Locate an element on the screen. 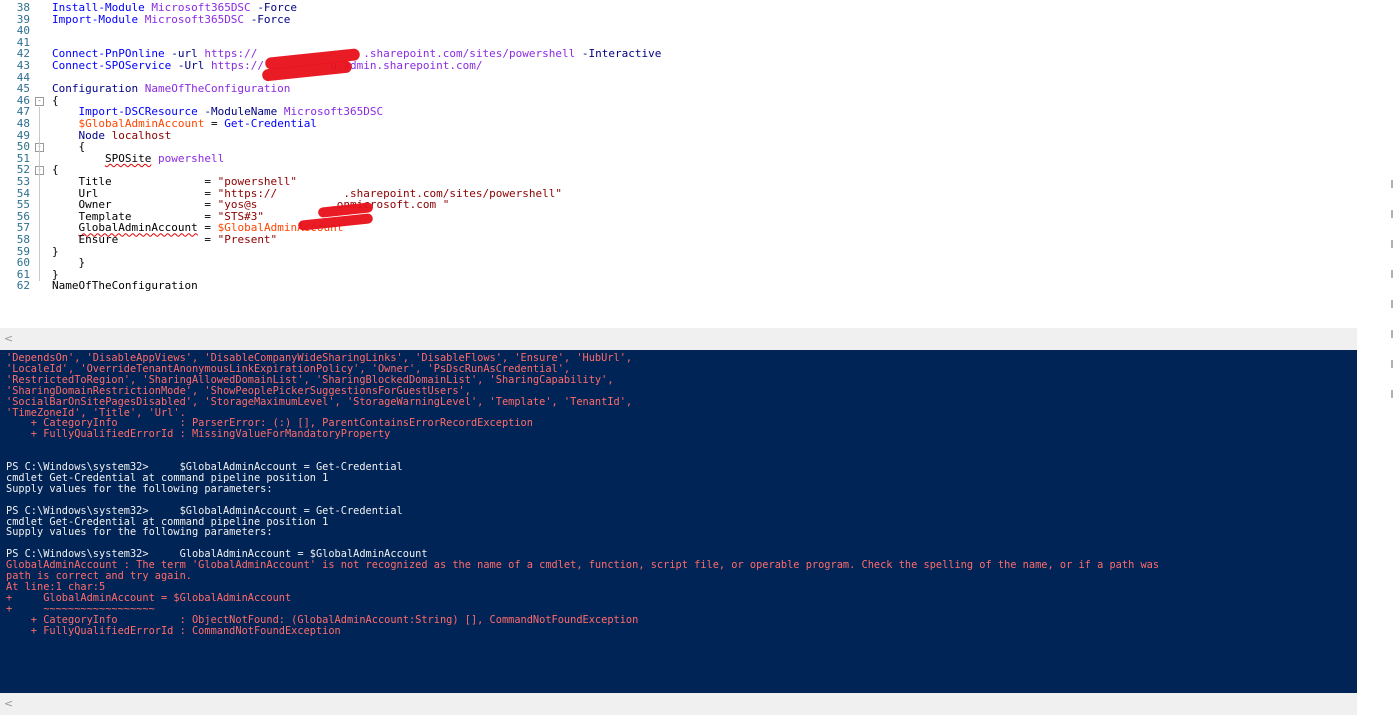 The width and height of the screenshot is (1395, 715). code-line: 49 Node localhost is located at coordinates (678, 135).